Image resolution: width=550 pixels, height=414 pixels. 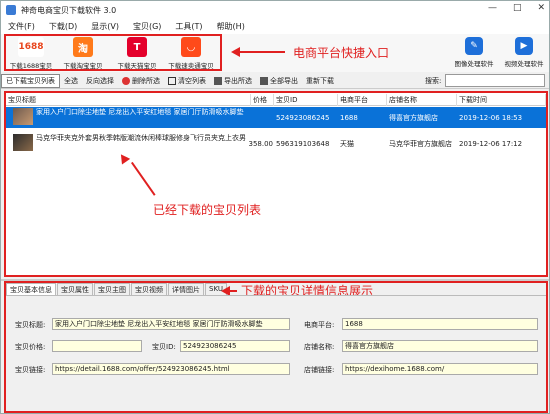 What do you see at coordinates (97, 346) in the screenshot?
I see `price-field` at bounding box center [97, 346].